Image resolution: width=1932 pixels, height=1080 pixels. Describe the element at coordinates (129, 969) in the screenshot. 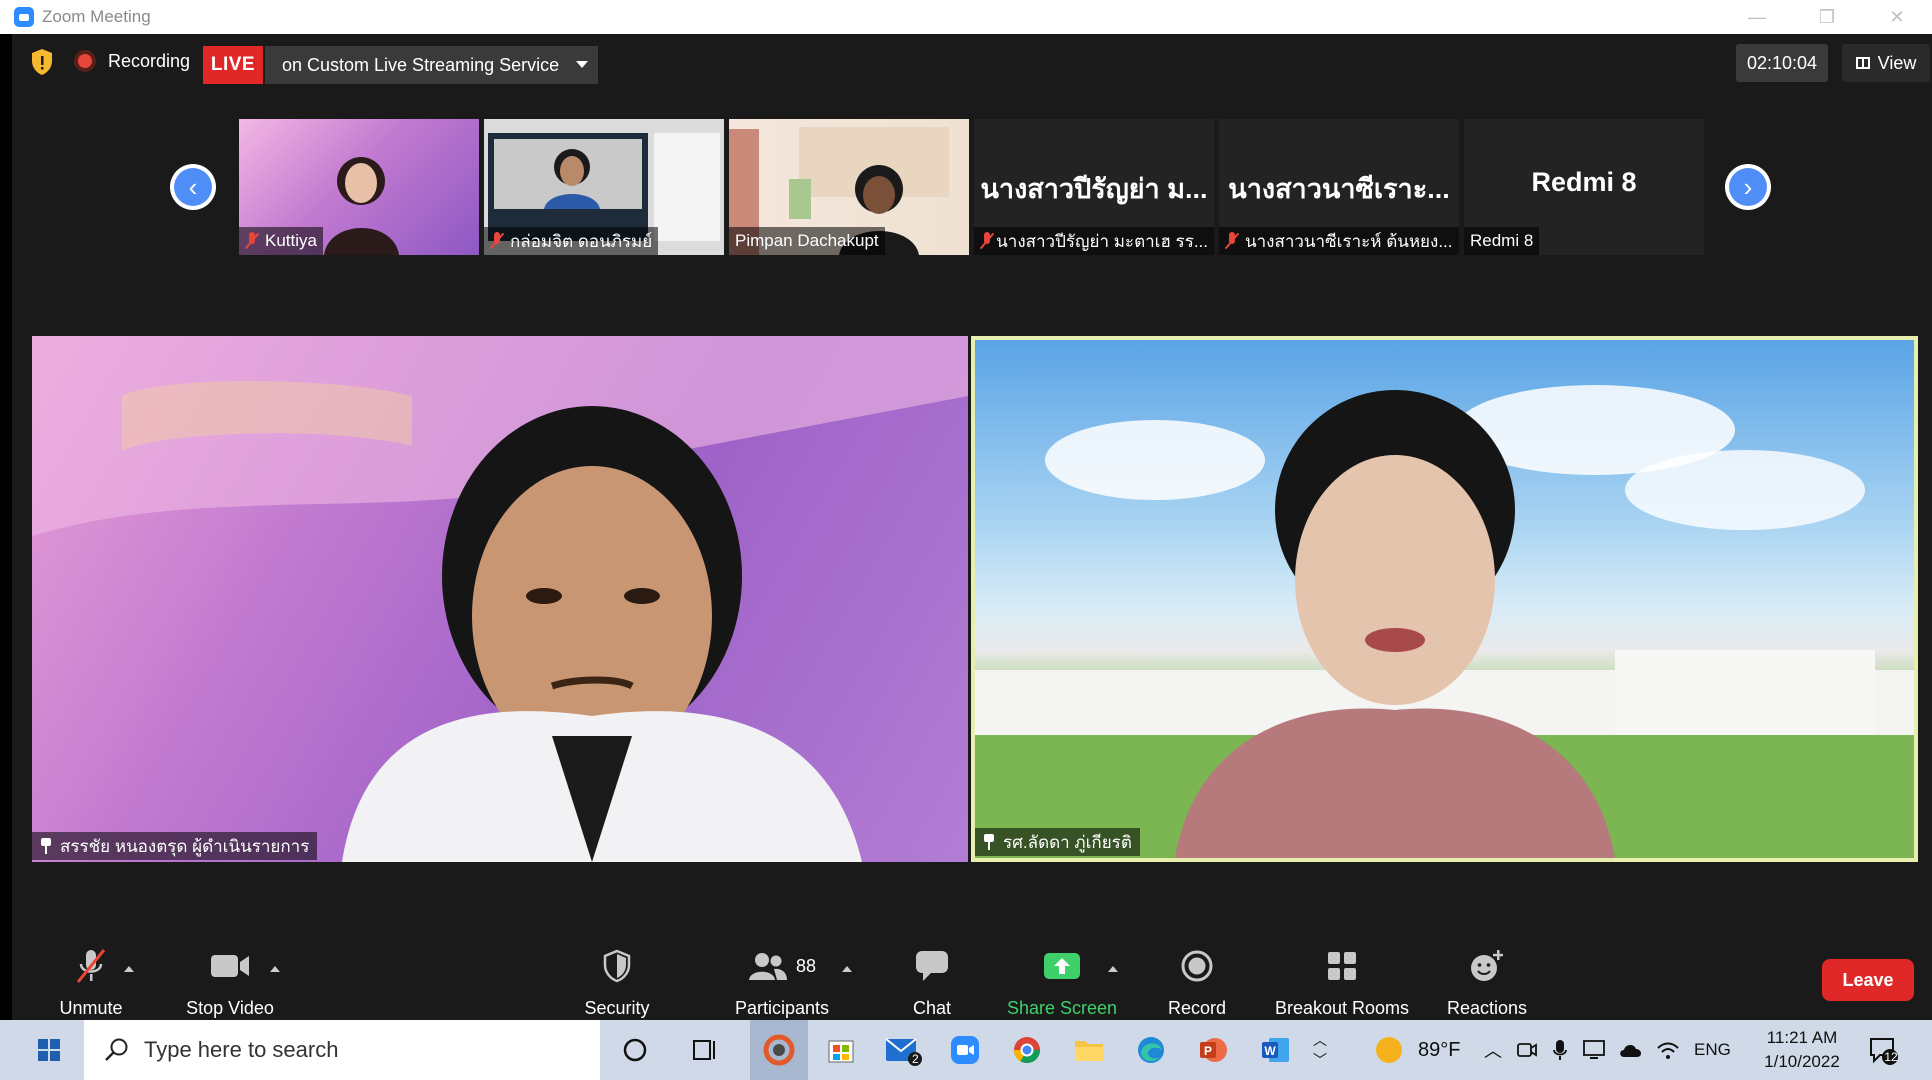

I see `audio-options-caret-icon` at that location.